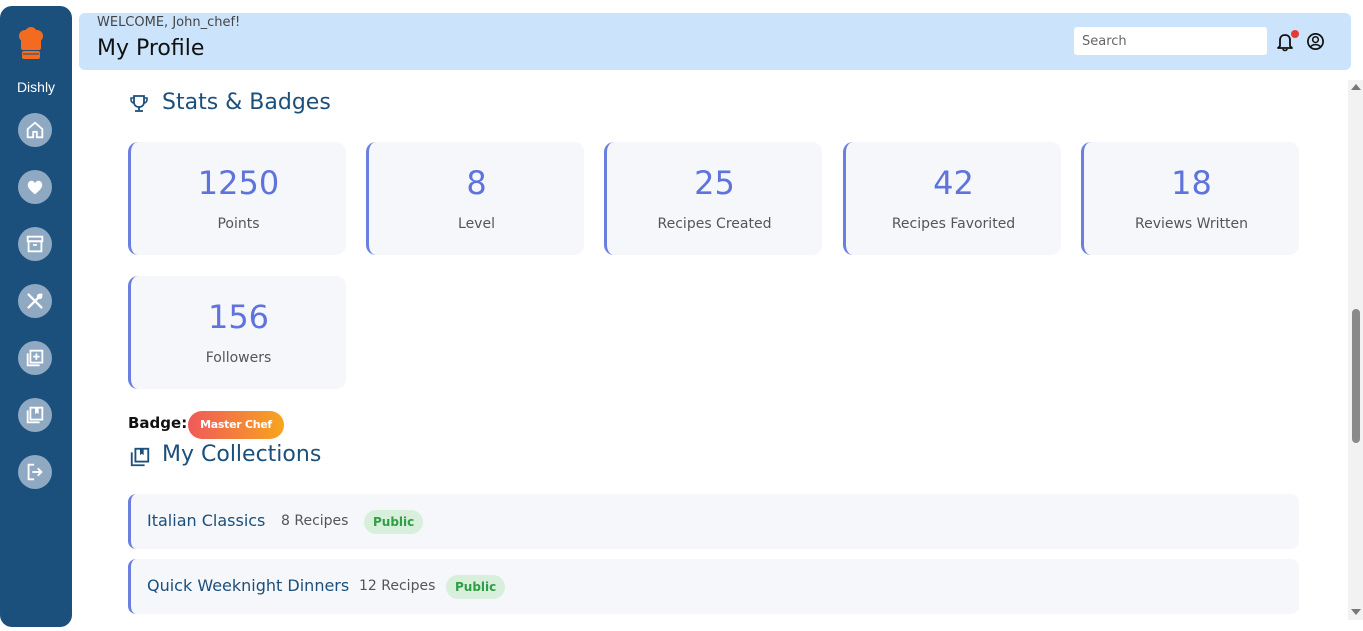 This screenshot has width=1363, height=631. Describe the element at coordinates (206, 520) in the screenshot. I see `collection-name: Italian Classics` at that location.